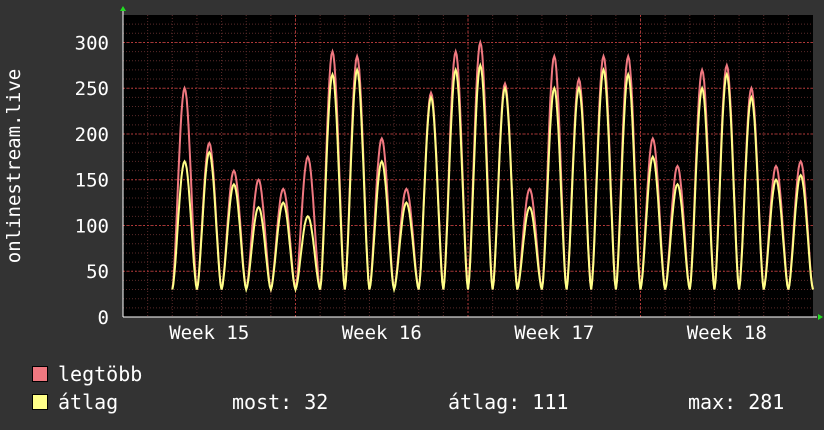 This screenshot has height=430, width=824. Describe the element at coordinates (92, 89) in the screenshot. I see `y-tick-label: 250` at that location.